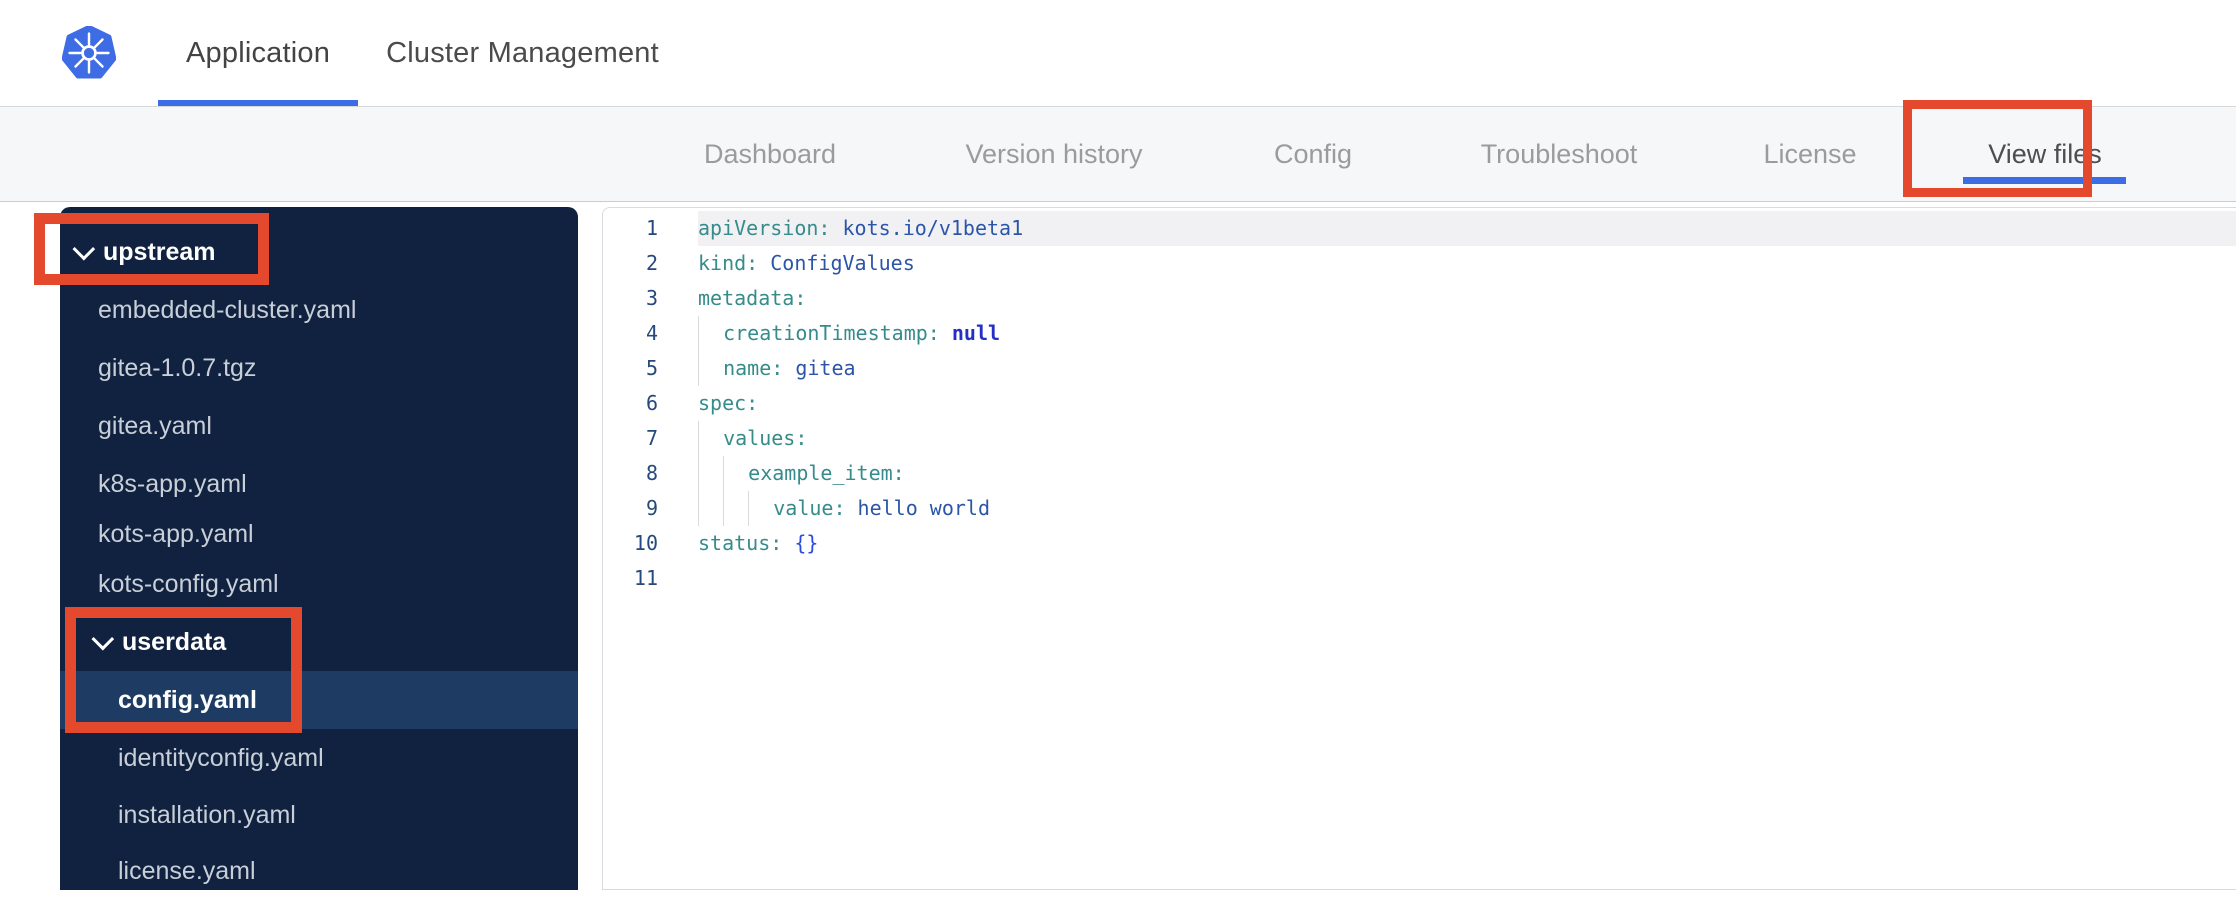 The width and height of the screenshot is (2236, 899). Describe the element at coordinates (842, 263) in the screenshot. I see `code-token: ConfigValues` at that location.